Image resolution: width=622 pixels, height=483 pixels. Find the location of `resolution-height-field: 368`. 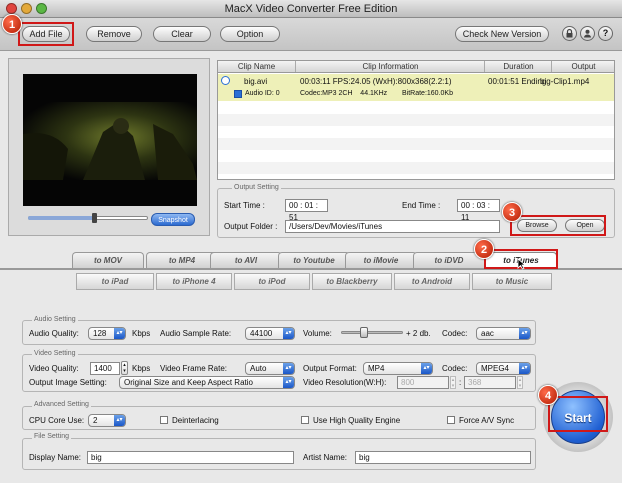

resolution-height-field: 368 is located at coordinates (490, 382).